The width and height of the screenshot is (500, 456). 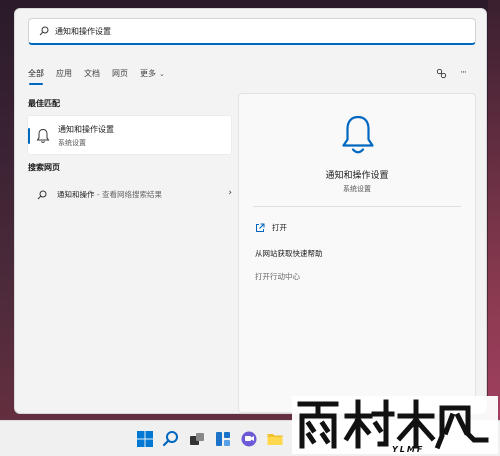 I want to click on tab-more: 更多 ⌄, so click(x=152, y=75).